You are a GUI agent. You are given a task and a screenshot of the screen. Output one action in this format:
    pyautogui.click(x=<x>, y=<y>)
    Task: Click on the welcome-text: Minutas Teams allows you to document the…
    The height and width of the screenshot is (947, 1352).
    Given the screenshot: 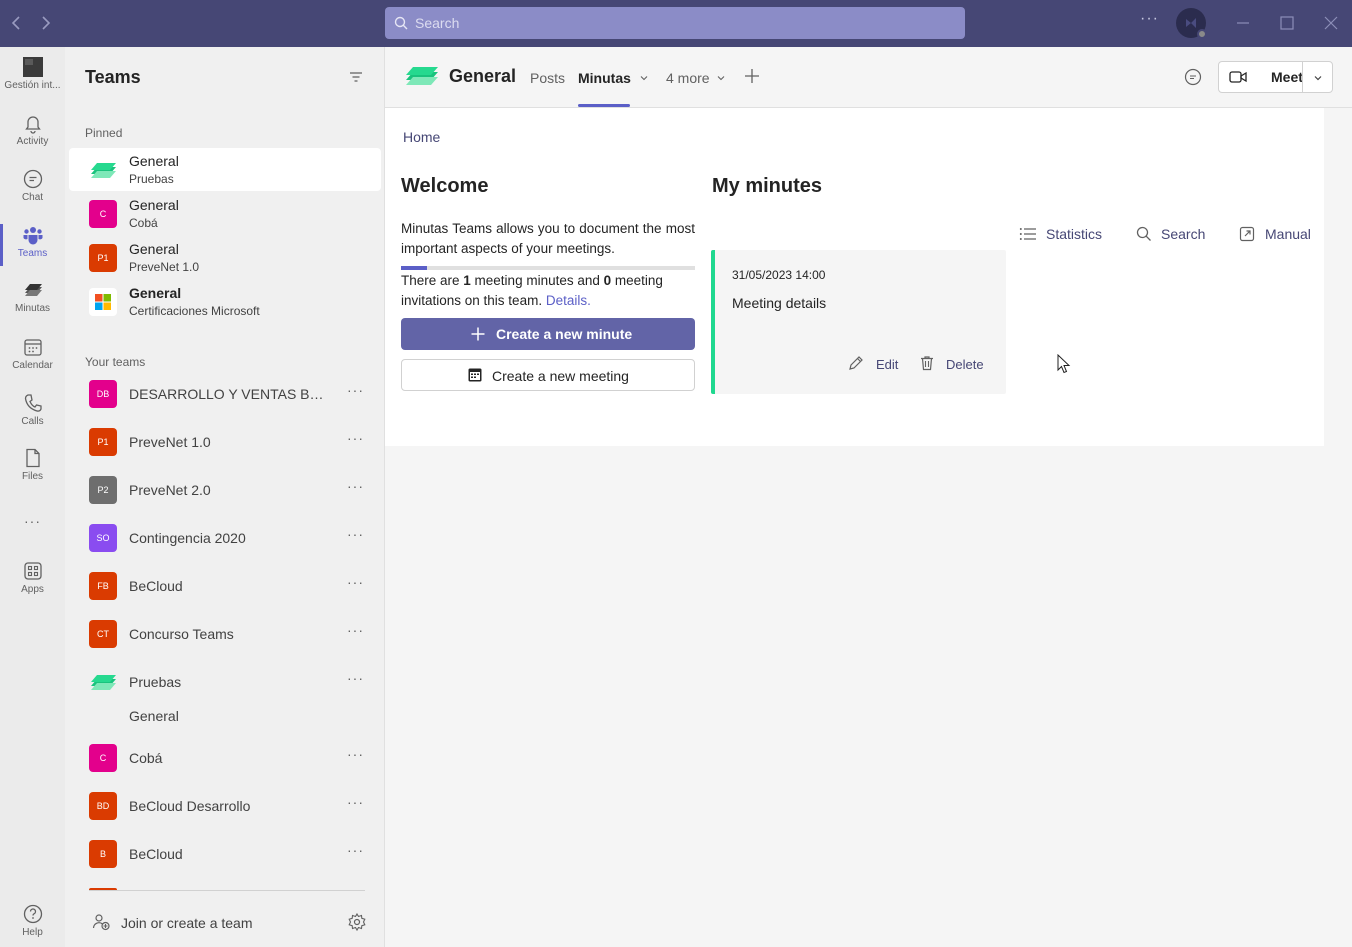 What is the action you would take?
    pyautogui.click(x=548, y=238)
    